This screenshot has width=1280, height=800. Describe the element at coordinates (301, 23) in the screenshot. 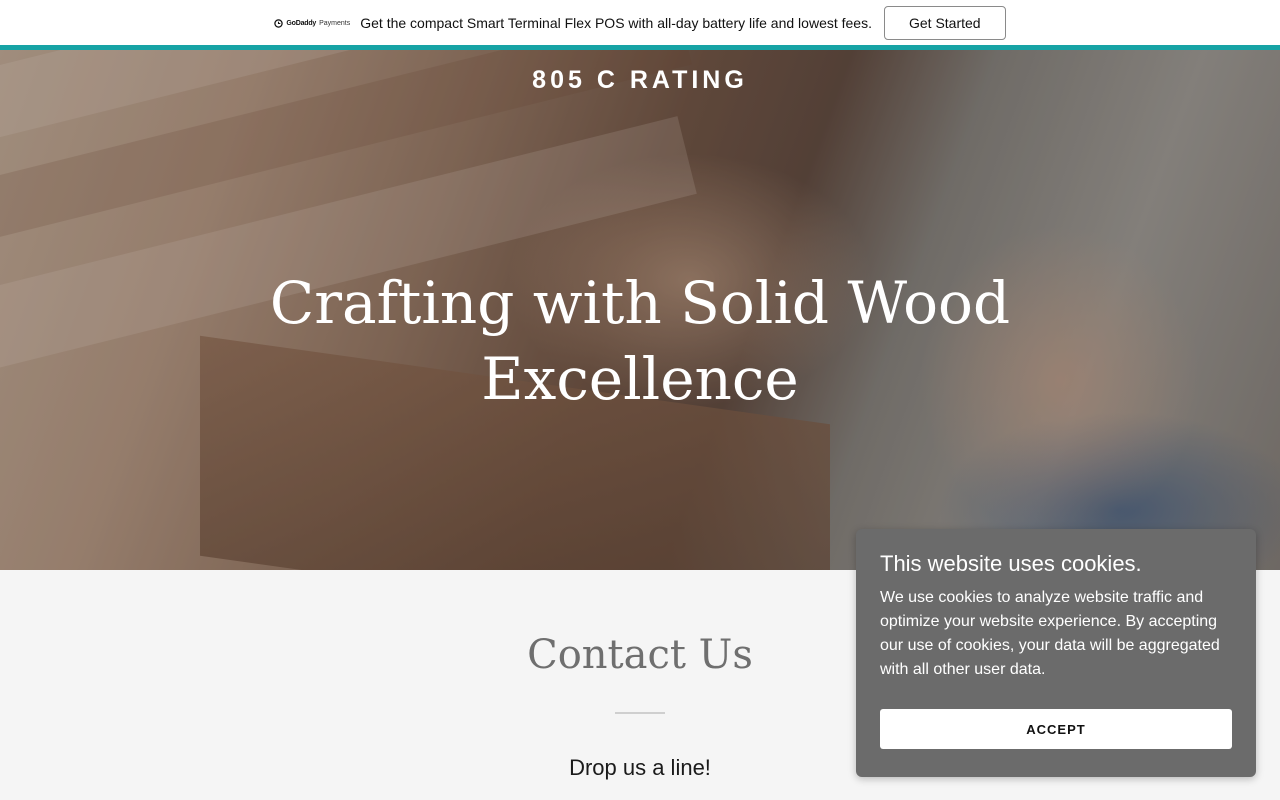

I see `logo-brand-text: GoDaddy` at that location.